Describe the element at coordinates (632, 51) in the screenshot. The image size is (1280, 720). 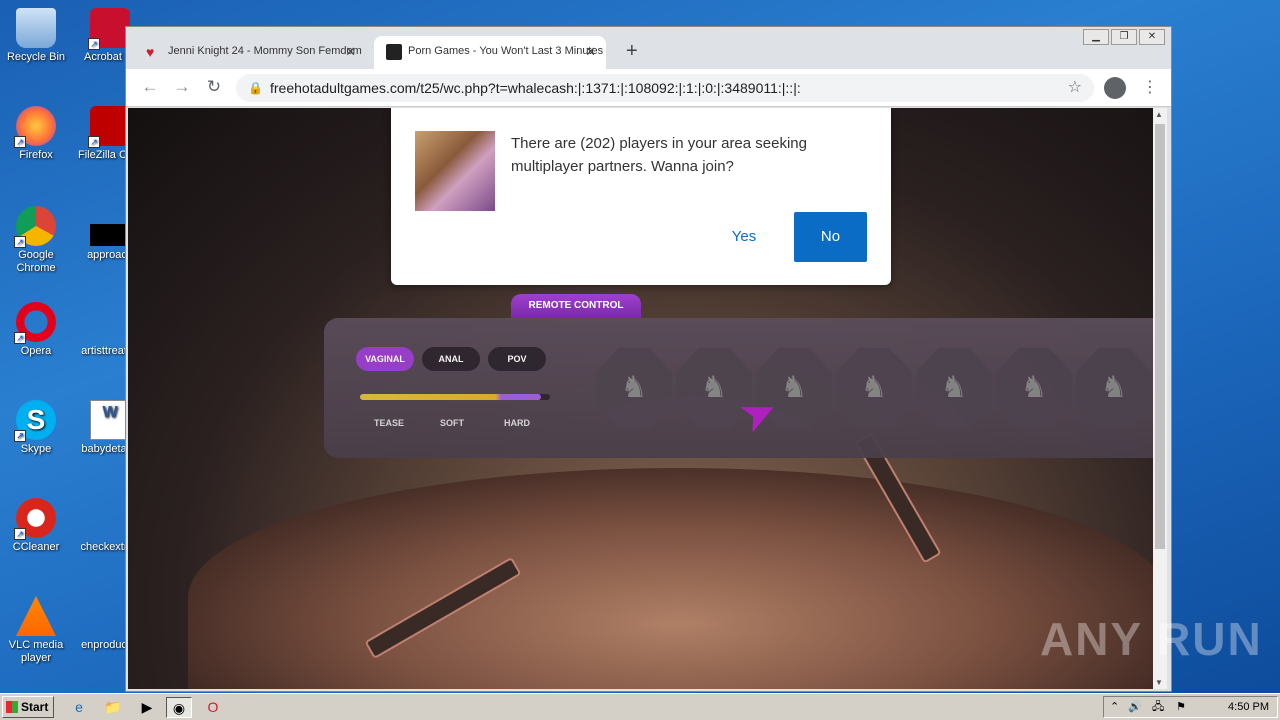
I see `new-tab-button: +` at that location.